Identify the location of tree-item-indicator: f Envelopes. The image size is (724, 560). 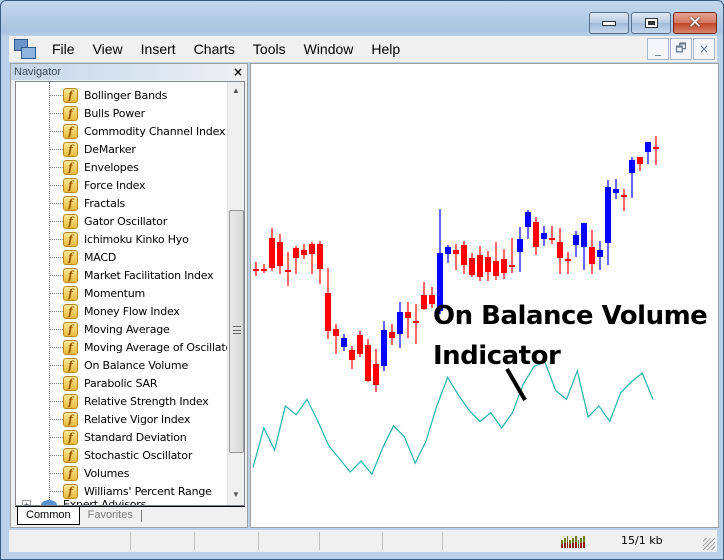
(94, 167).